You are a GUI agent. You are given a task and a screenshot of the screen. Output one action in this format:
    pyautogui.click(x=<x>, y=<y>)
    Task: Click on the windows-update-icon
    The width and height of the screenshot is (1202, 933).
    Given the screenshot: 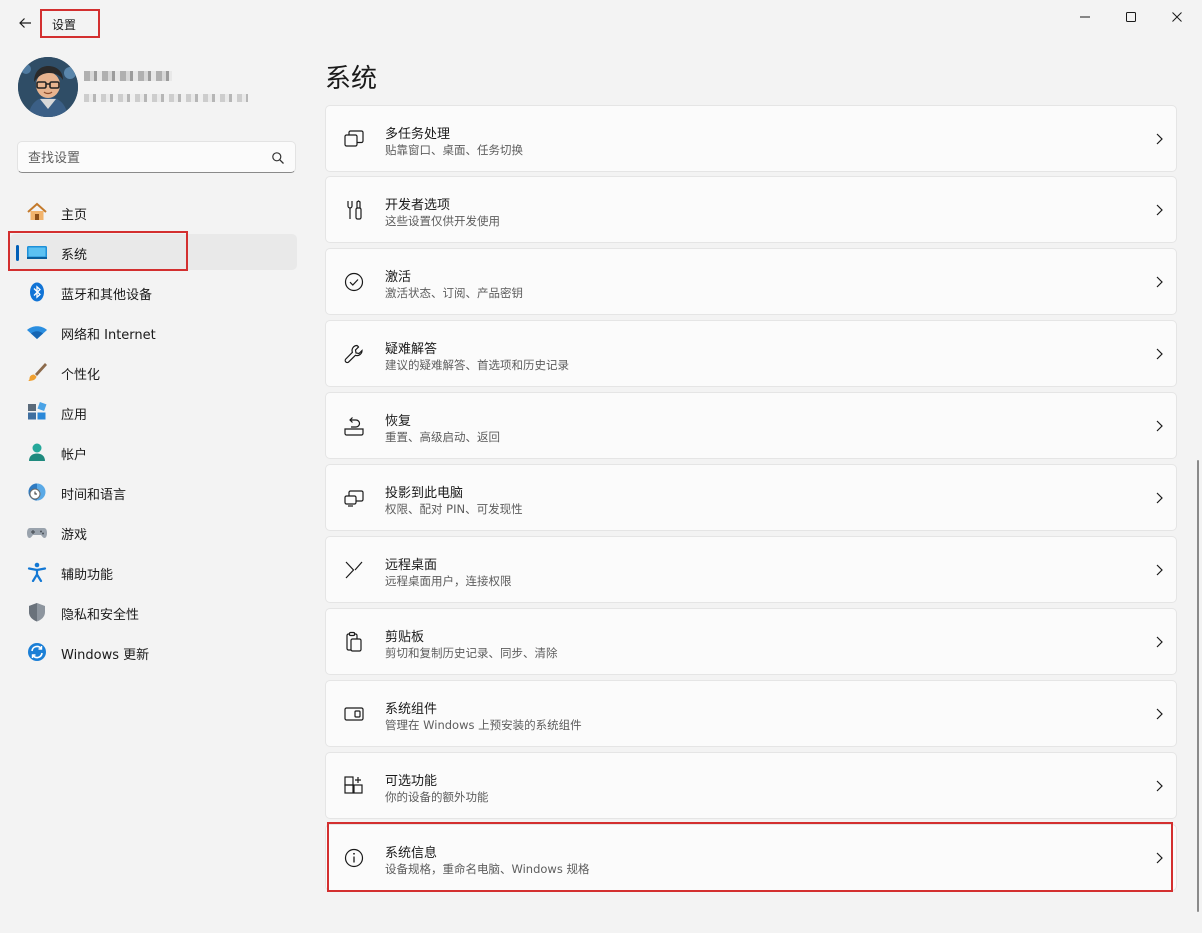 What is the action you would take?
    pyautogui.click(x=37, y=652)
    